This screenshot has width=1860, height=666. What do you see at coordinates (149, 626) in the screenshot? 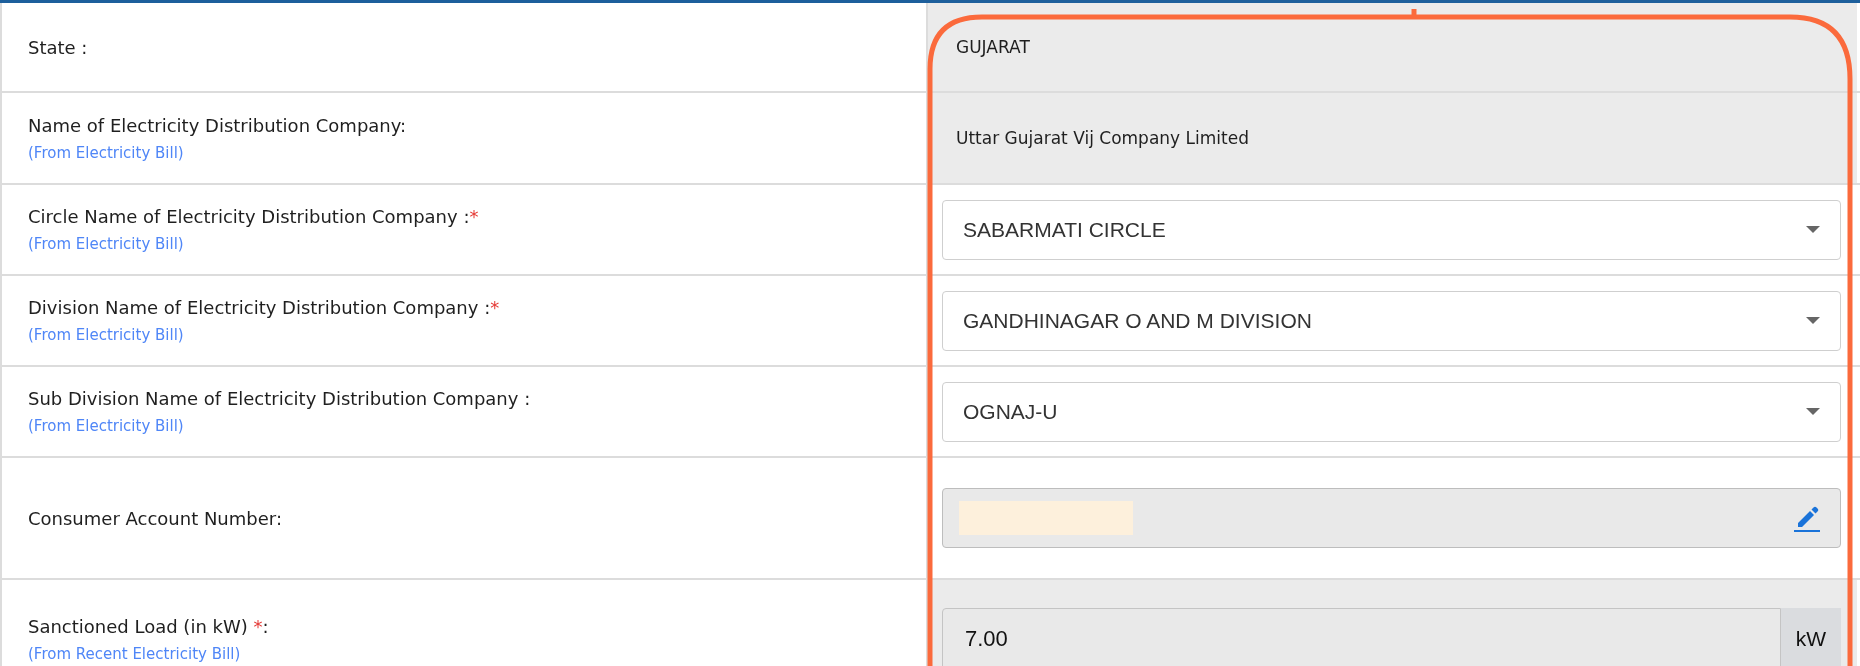
I see `field-label: Sanctioned Load (in kW) *:` at bounding box center [149, 626].